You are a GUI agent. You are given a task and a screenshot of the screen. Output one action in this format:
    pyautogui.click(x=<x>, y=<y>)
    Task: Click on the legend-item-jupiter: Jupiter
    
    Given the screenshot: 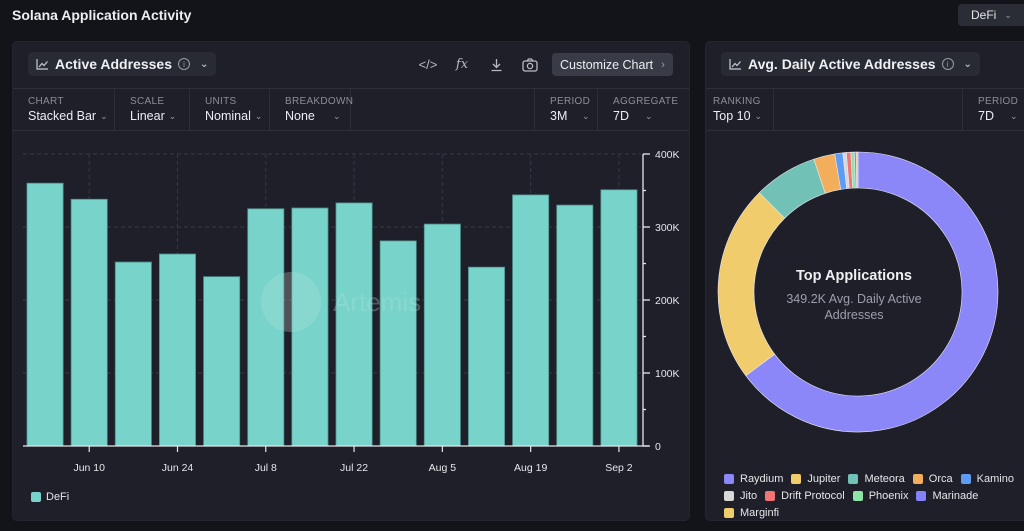 What is the action you would take?
    pyautogui.click(x=815, y=478)
    